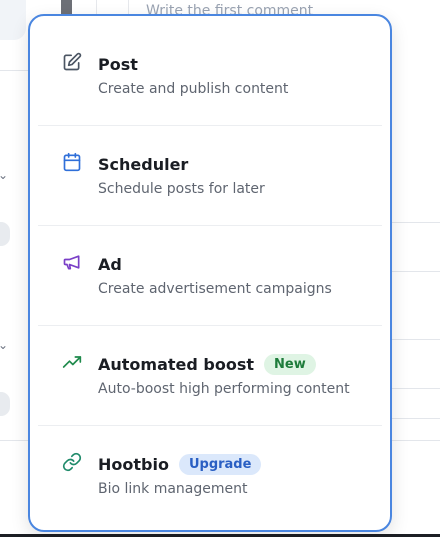 The width and height of the screenshot is (440, 537). What do you see at coordinates (224, 389) in the screenshot?
I see `menu-item-description: Auto-boost high performing content` at bounding box center [224, 389].